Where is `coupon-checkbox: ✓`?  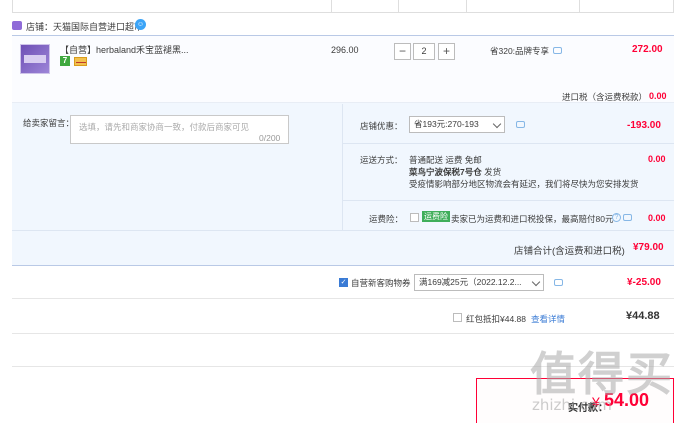
coupon-checkbox: ✓ is located at coordinates (343, 282).